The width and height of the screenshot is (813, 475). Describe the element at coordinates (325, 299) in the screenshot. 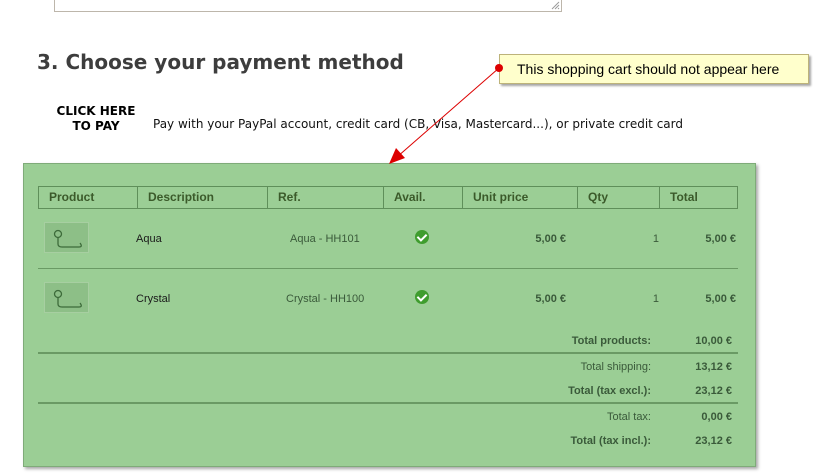

I see `row-ref: Crystal - HH100` at that location.